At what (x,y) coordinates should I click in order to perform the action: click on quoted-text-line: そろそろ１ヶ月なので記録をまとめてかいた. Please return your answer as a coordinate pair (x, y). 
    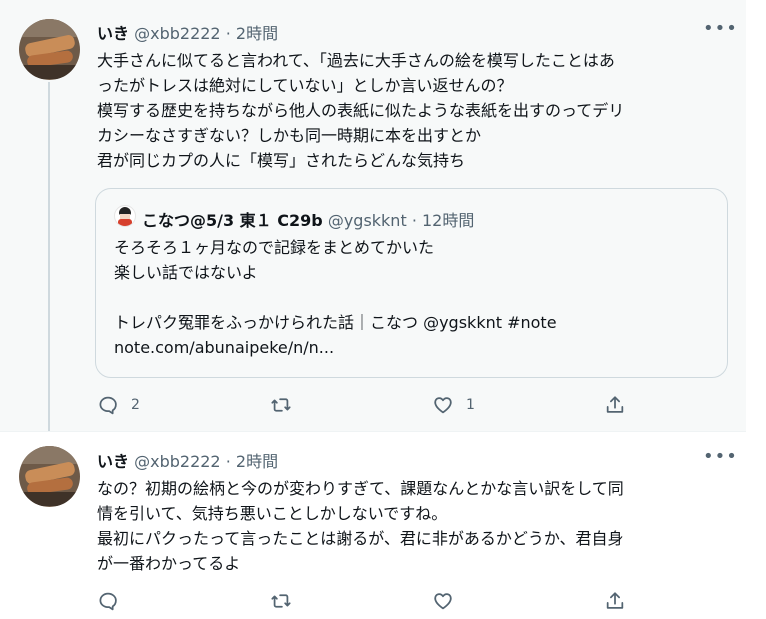
    Looking at the image, I should click on (274, 247).